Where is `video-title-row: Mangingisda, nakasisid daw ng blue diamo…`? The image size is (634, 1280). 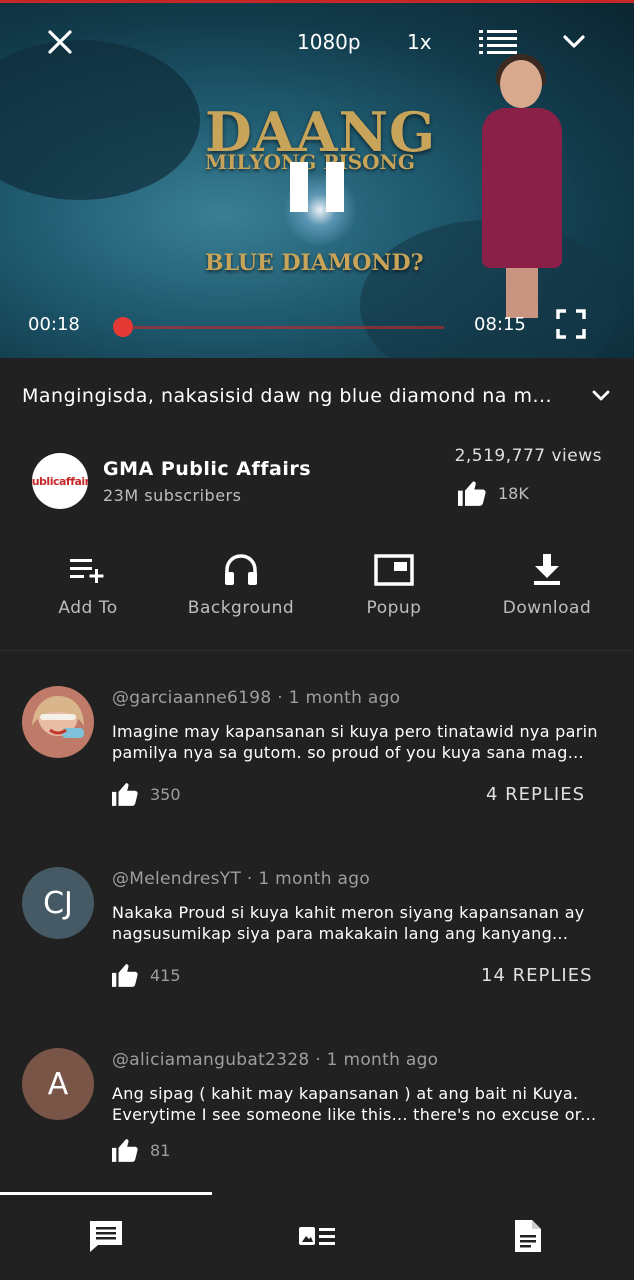
video-title-row: Mangingisda, nakasisid daw ng blue diamo… is located at coordinates (317, 396).